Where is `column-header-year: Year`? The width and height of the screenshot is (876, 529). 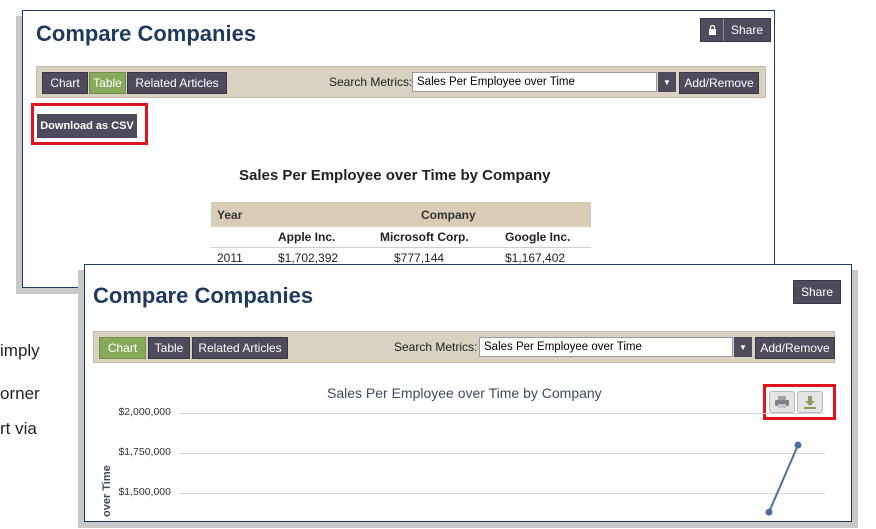 column-header-year: Year is located at coordinates (230, 214).